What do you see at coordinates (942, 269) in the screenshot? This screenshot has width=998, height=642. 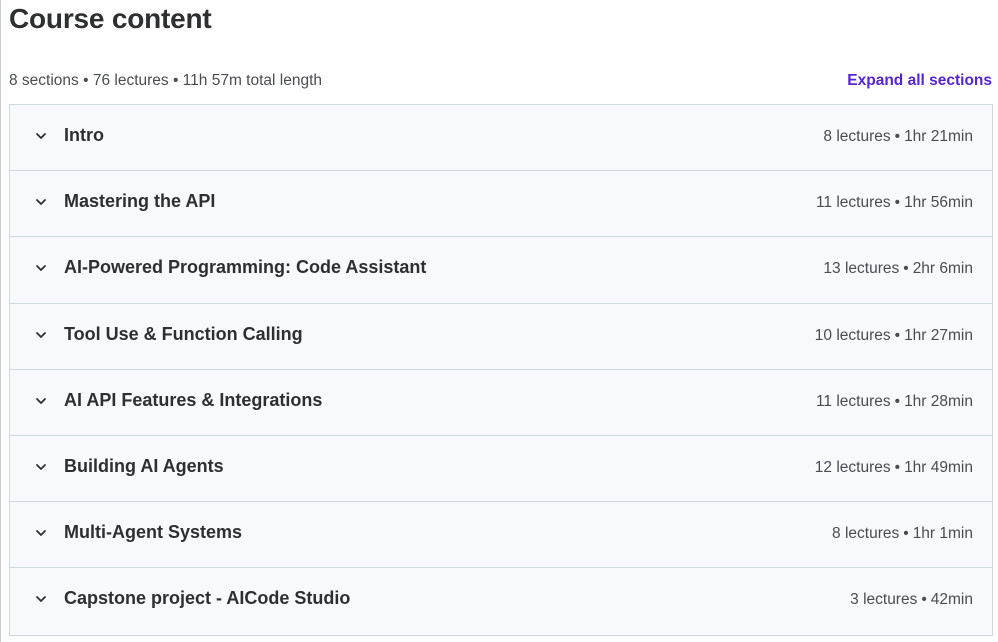 I see `section-duration: 2hr 6min` at bounding box center [942, 269].